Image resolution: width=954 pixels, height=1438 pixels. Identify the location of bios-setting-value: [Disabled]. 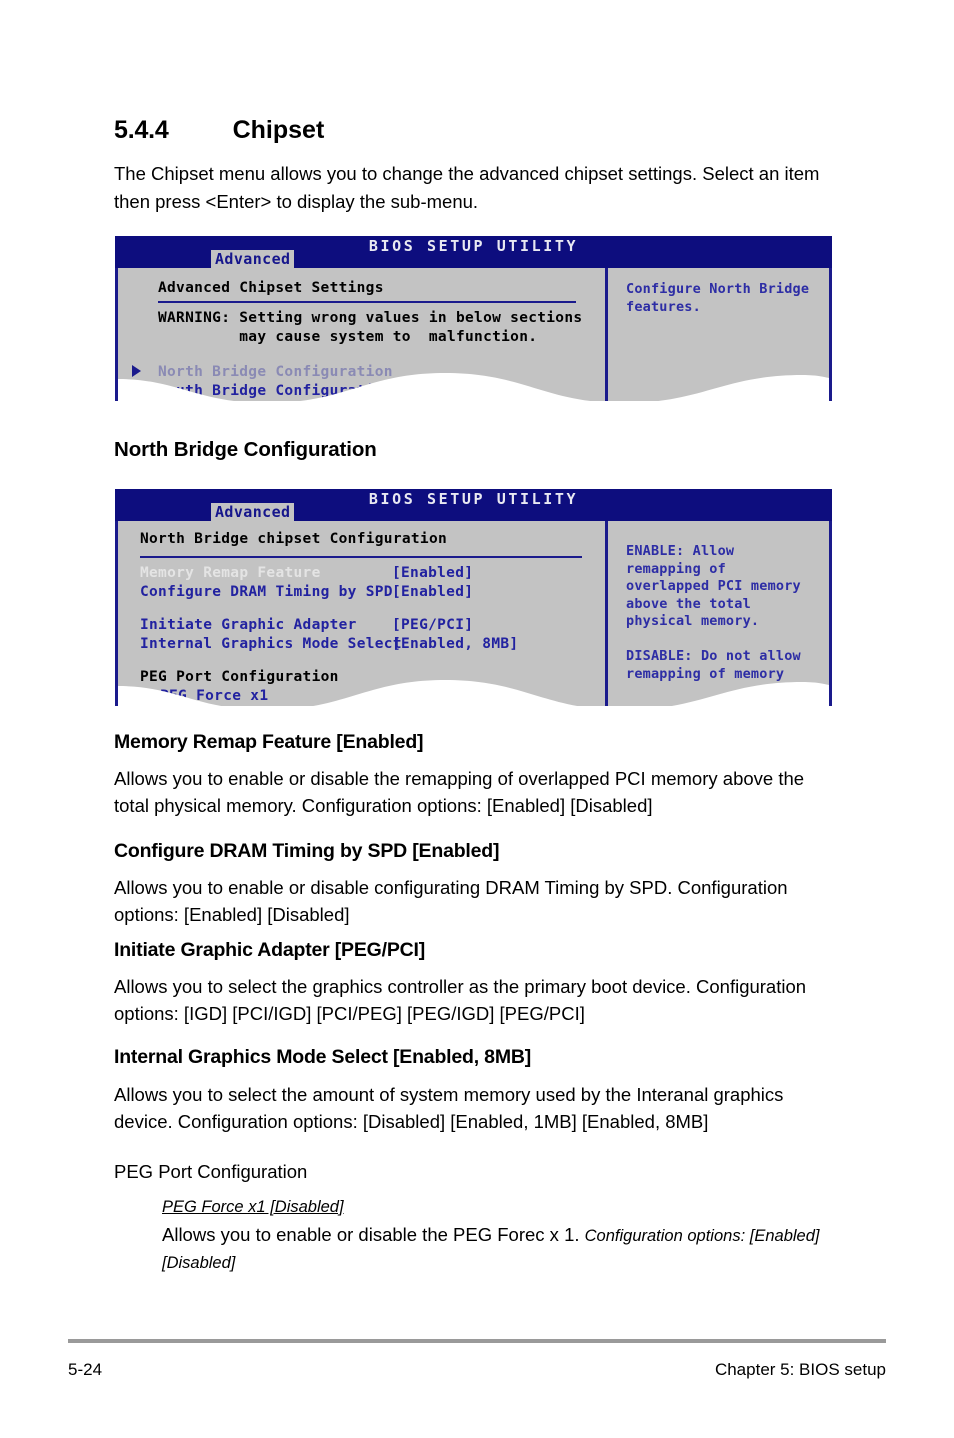
(437, 696).